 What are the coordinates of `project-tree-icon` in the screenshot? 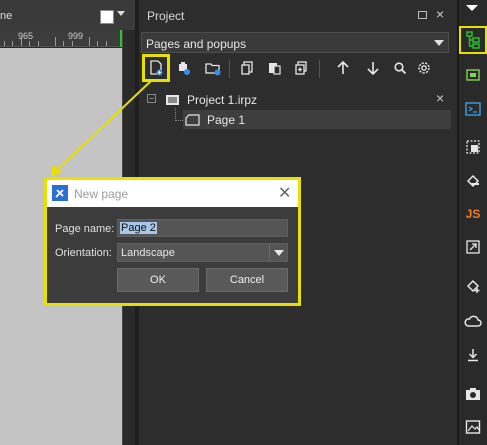 It's located at (473, 40).